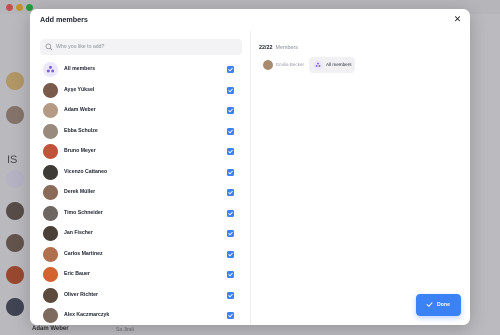 The image size is (500, 335). I want to click on dialog-title: Add members, so click(64, 19).